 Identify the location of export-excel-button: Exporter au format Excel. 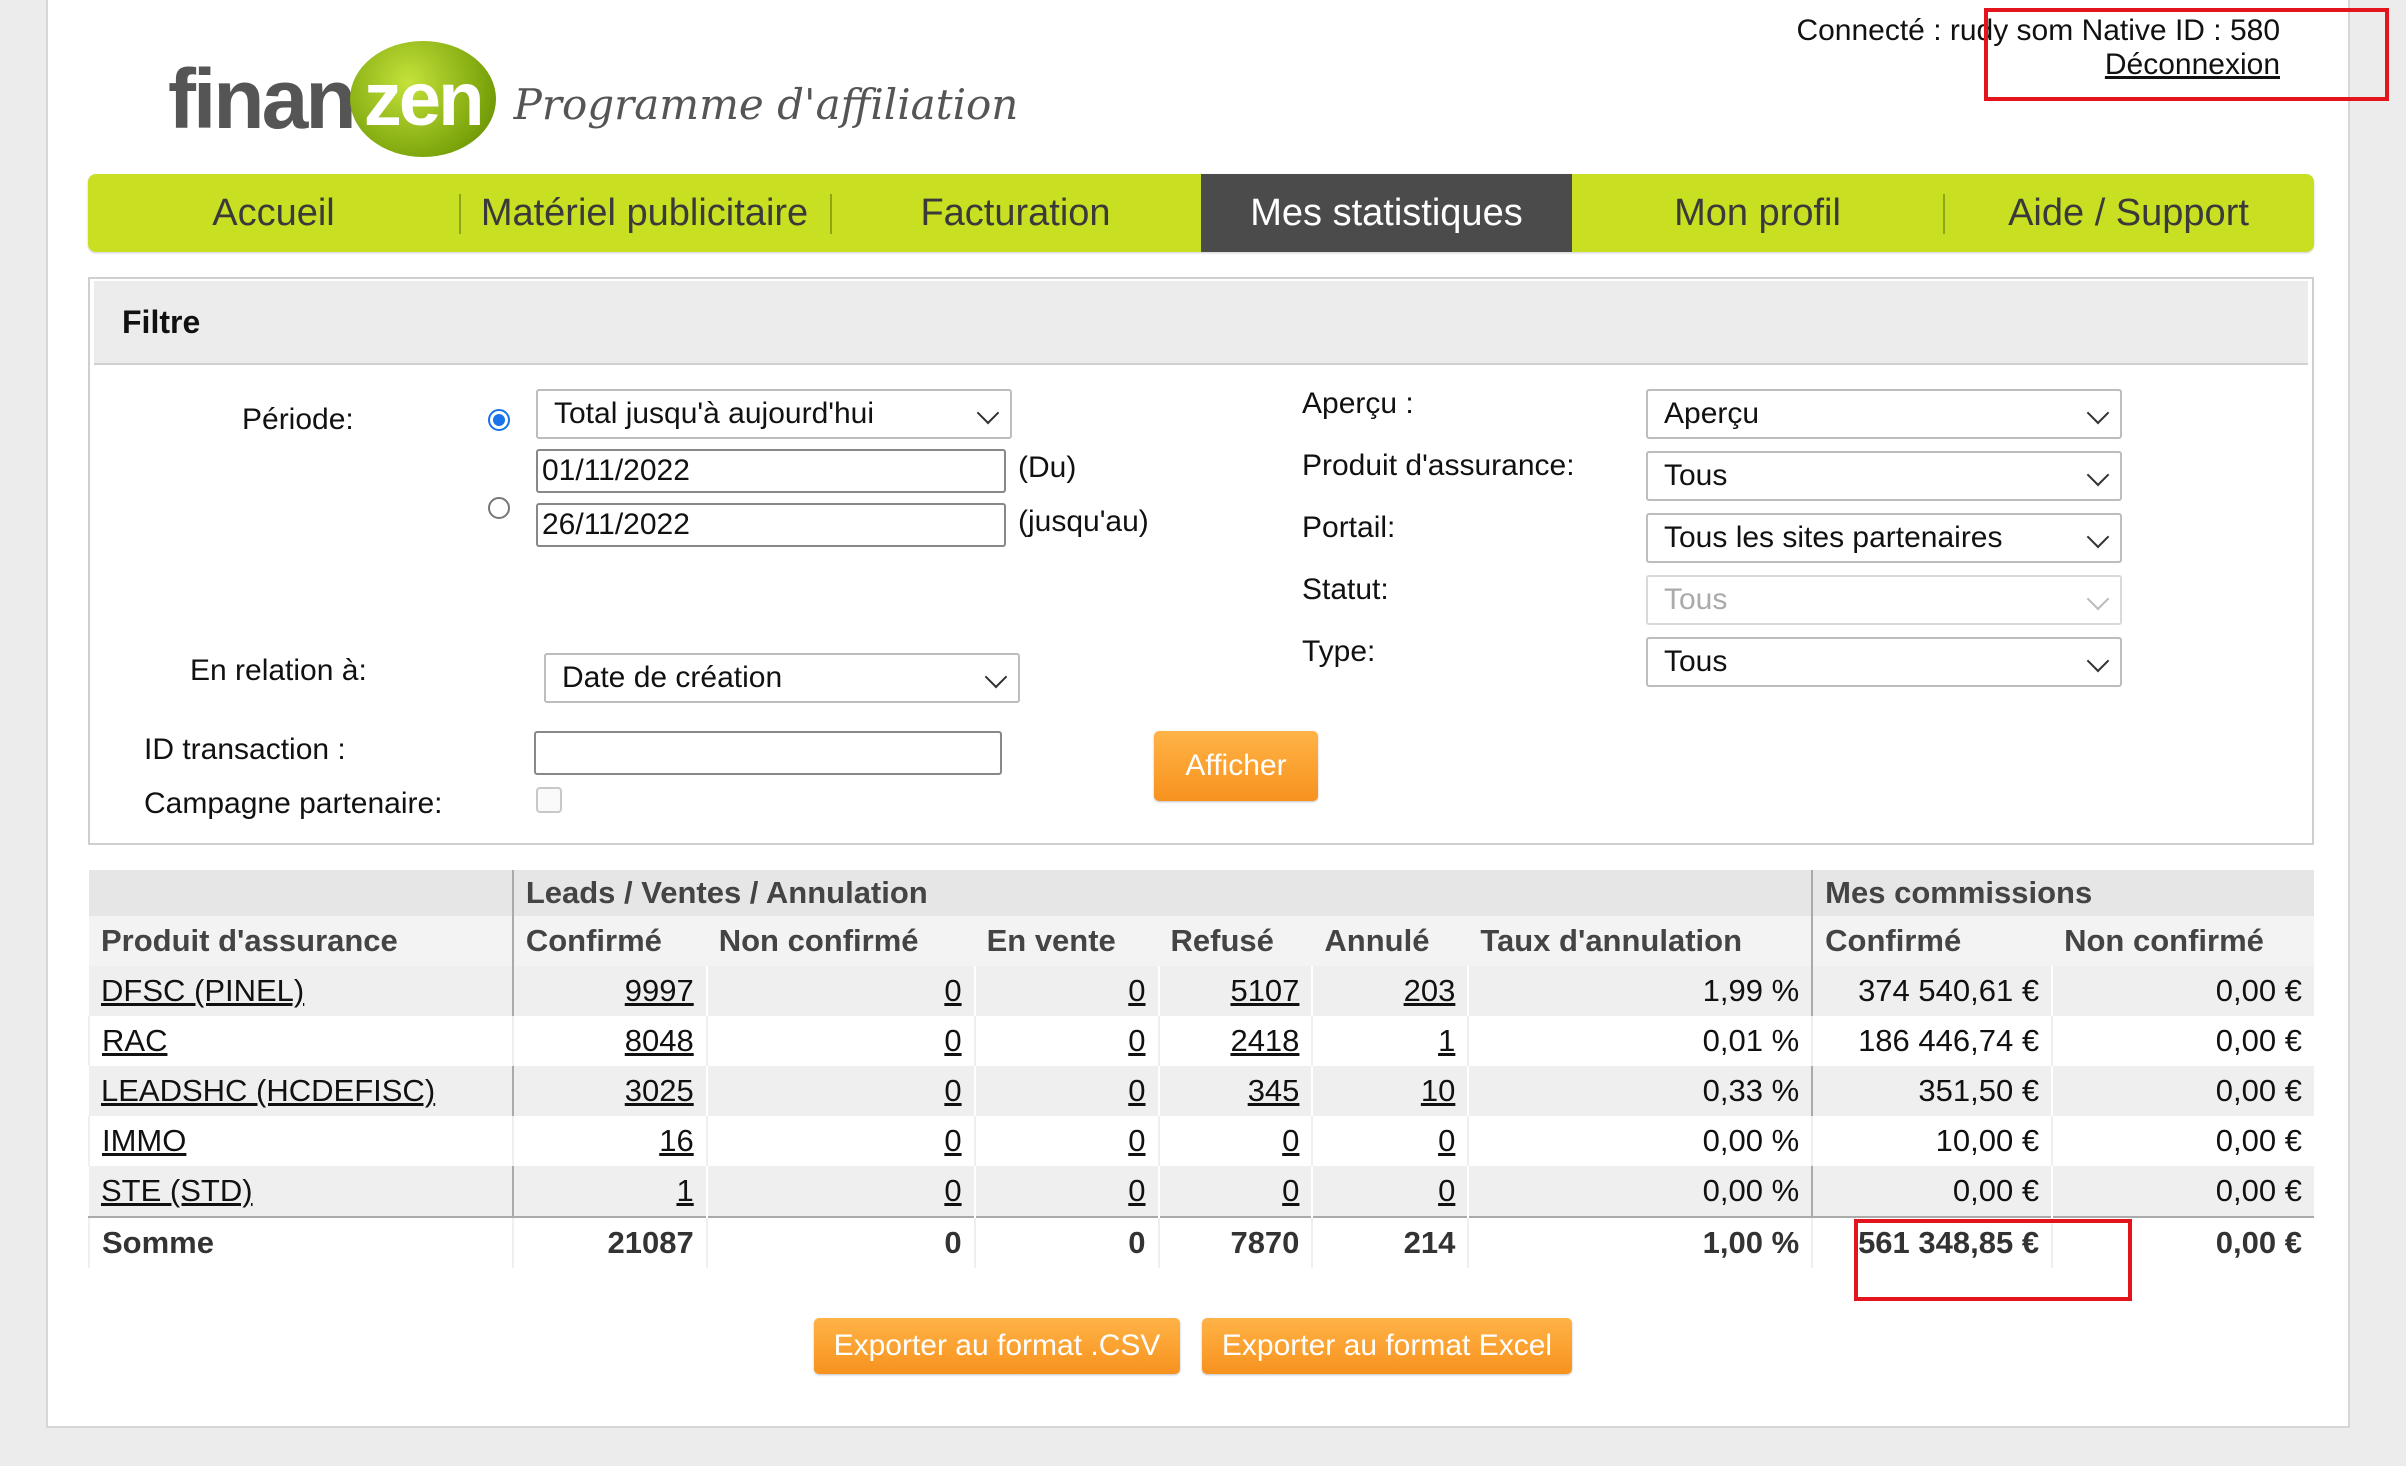
(1387, 1346).